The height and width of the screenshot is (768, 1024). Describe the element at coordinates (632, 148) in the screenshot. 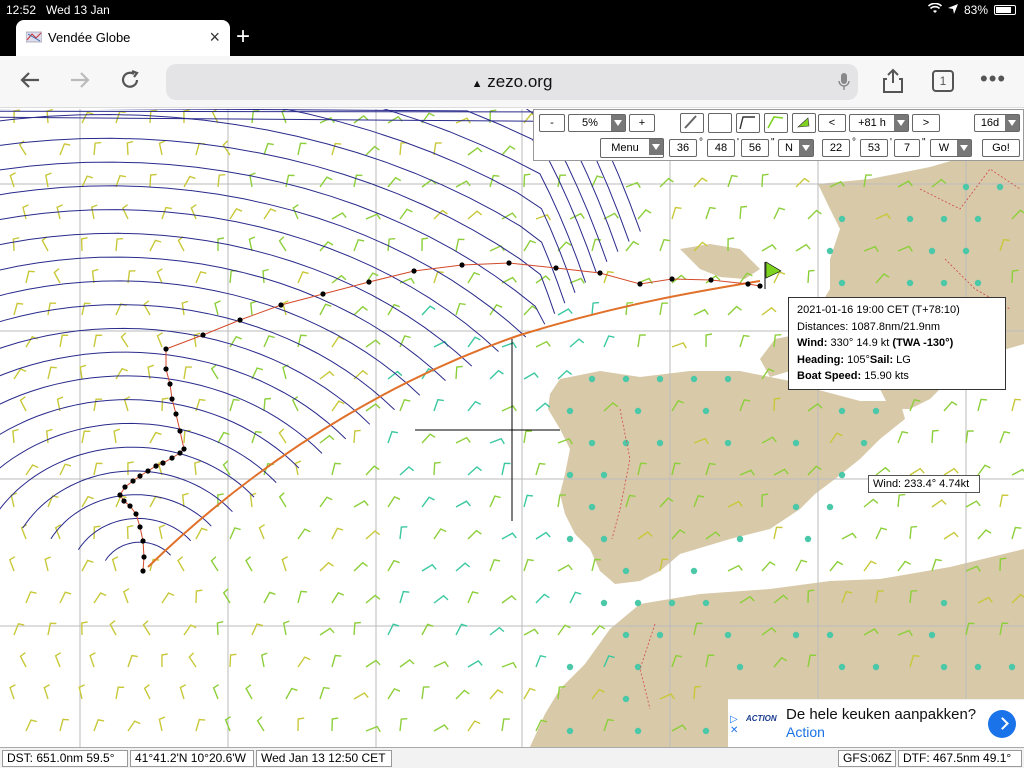

I see `menu-select: Menu` at that location.